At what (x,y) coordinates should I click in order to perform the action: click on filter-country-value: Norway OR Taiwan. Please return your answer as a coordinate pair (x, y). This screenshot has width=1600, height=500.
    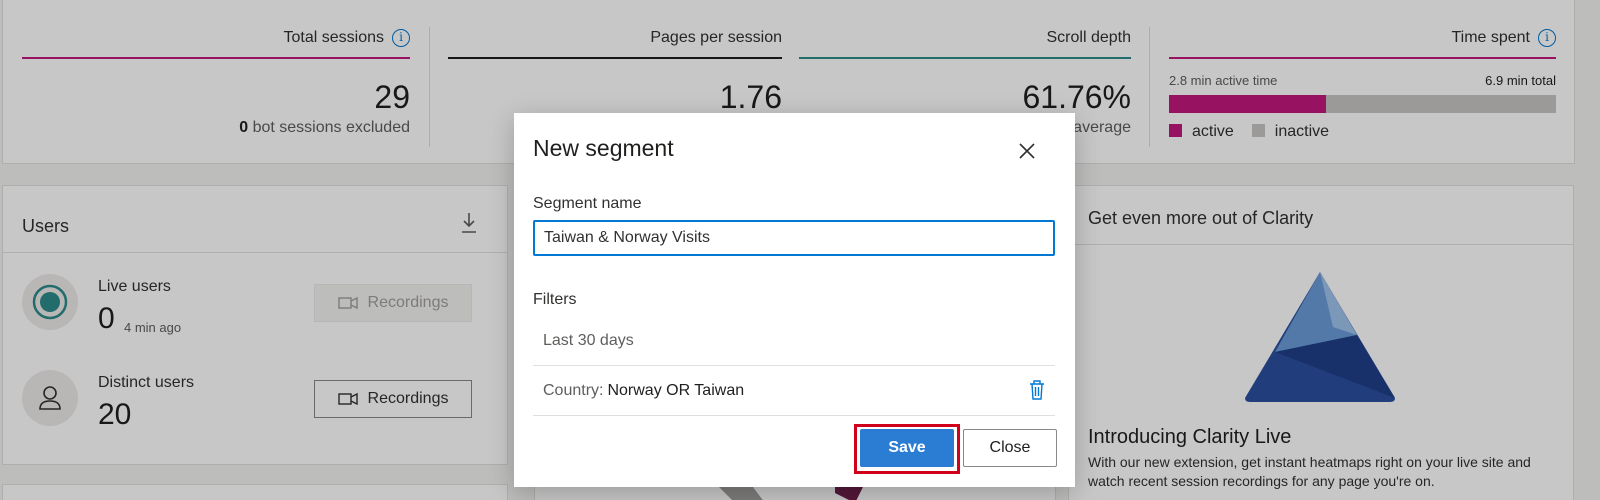
    Looking at the image, I should click on (676, 390).